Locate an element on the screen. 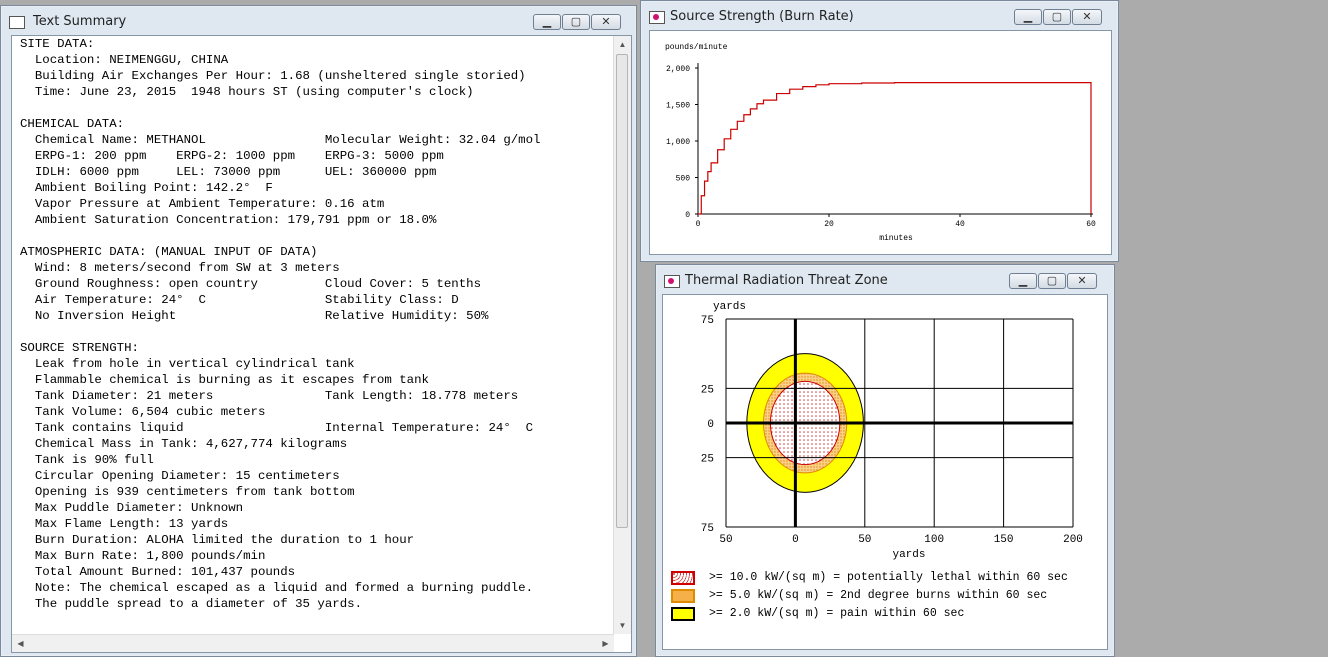  scroll-down-arrow-icon: ▼ is located at coordinates (622, 625).